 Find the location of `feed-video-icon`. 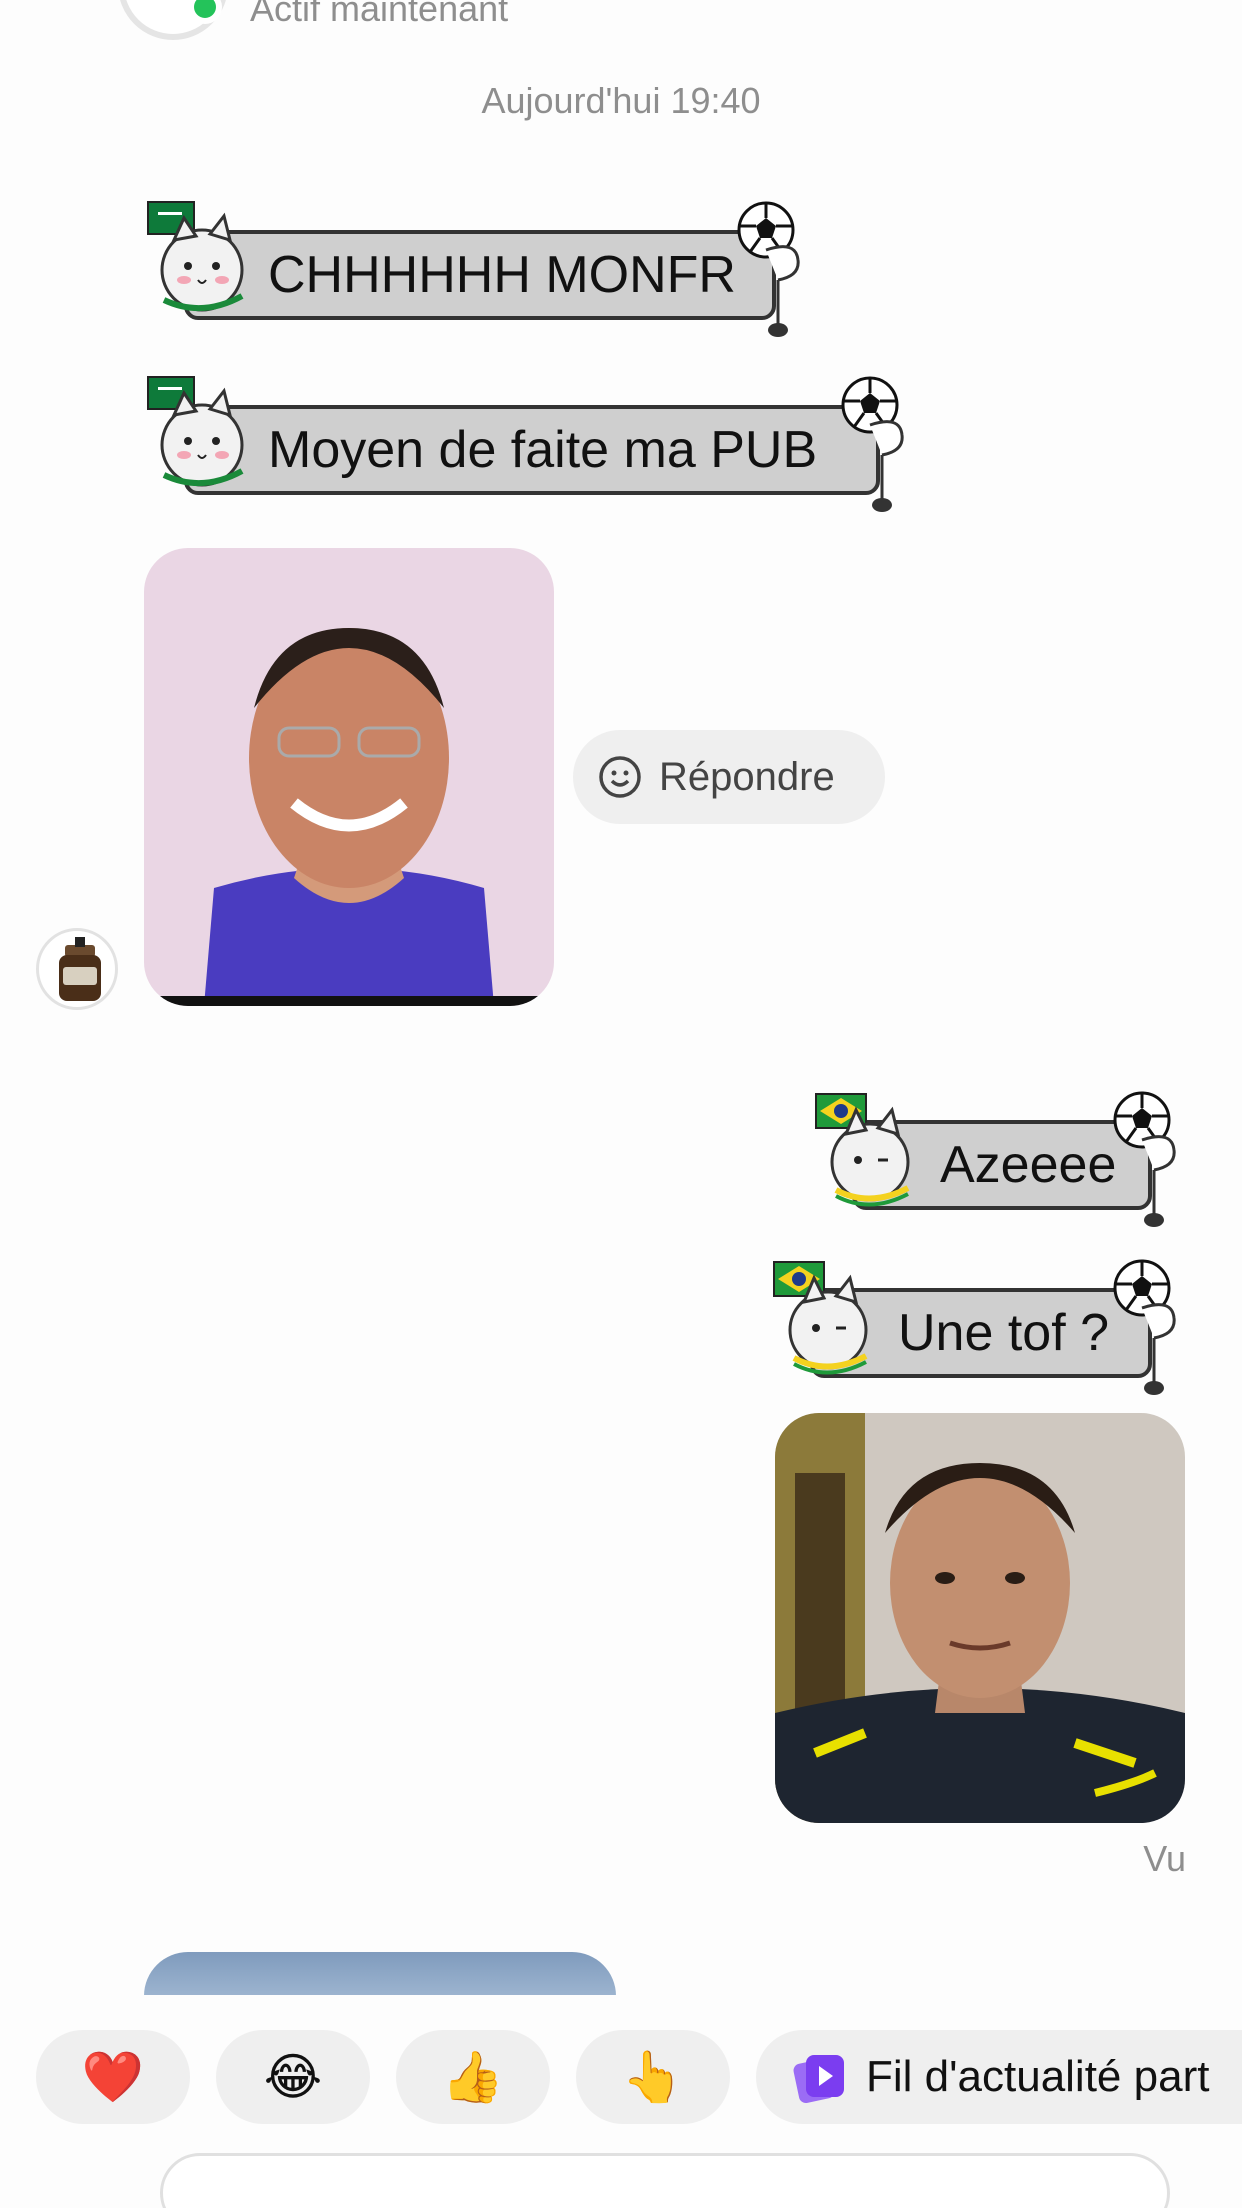

feed-video-icon is located at coordinates (818, 2079).